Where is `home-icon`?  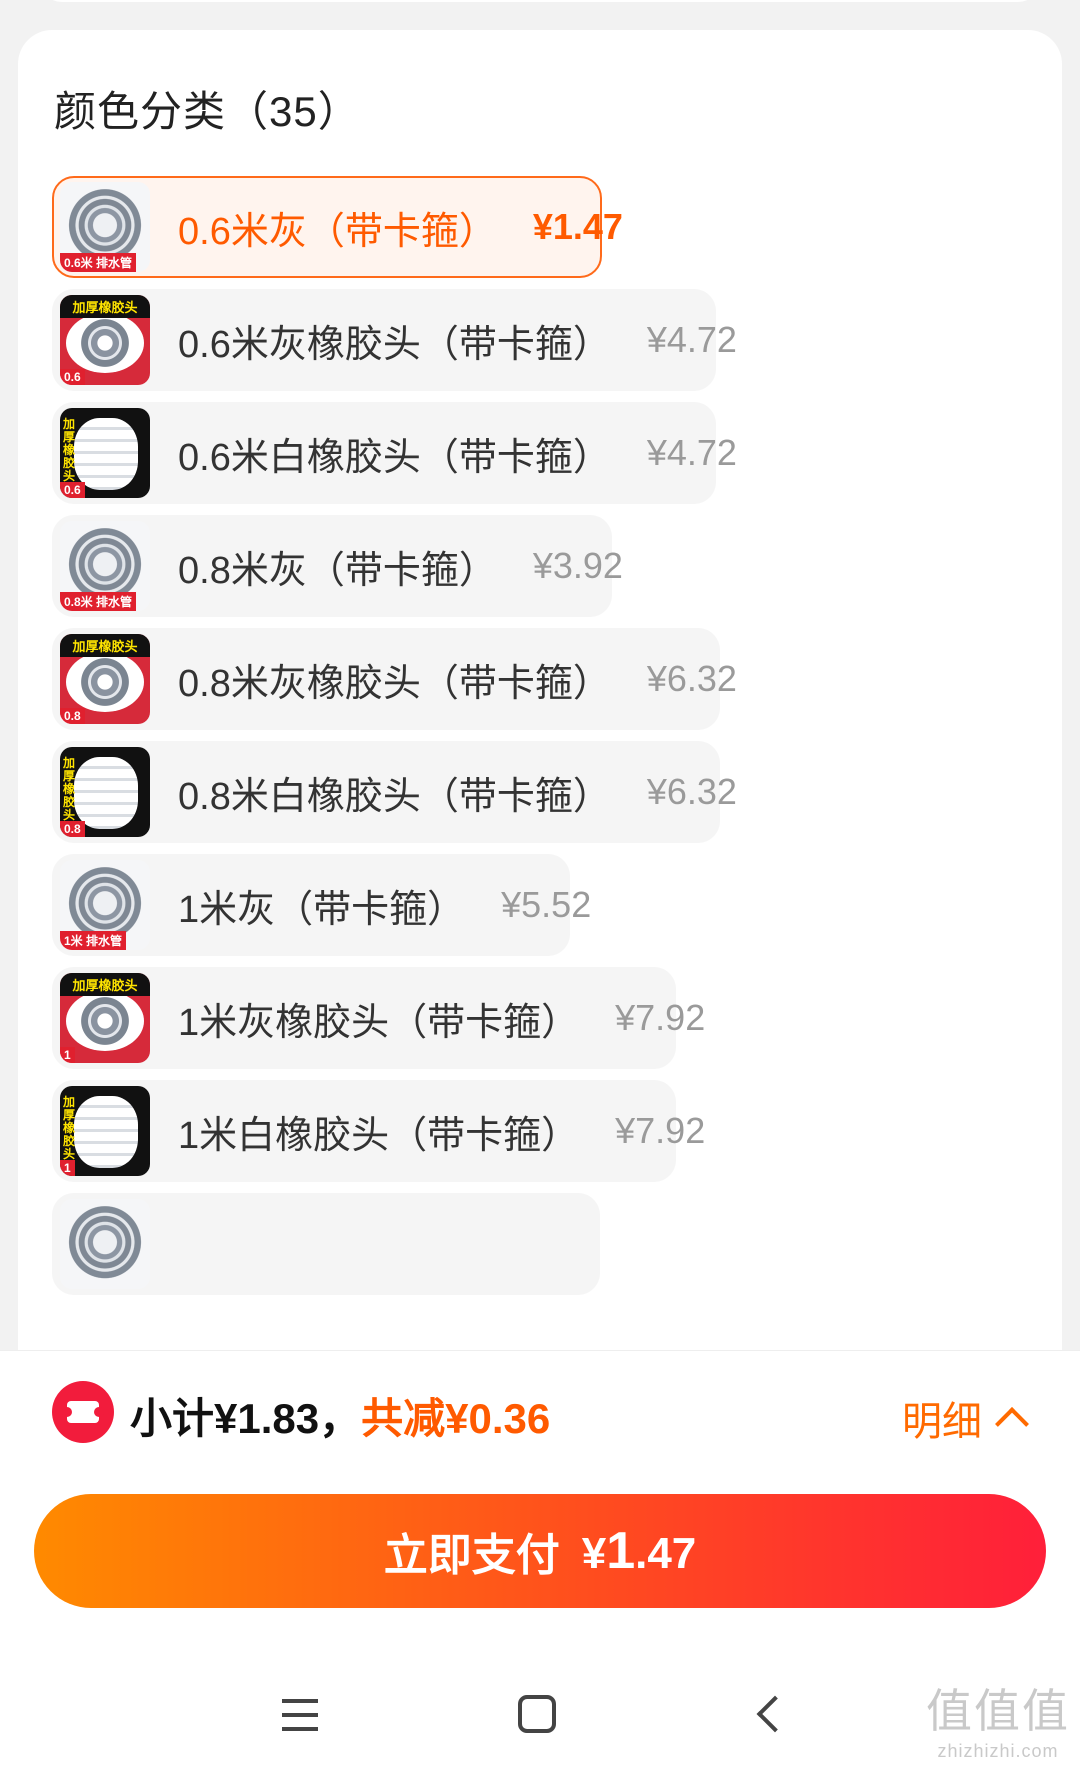 home-icon is located at coordinates (537, 1714).